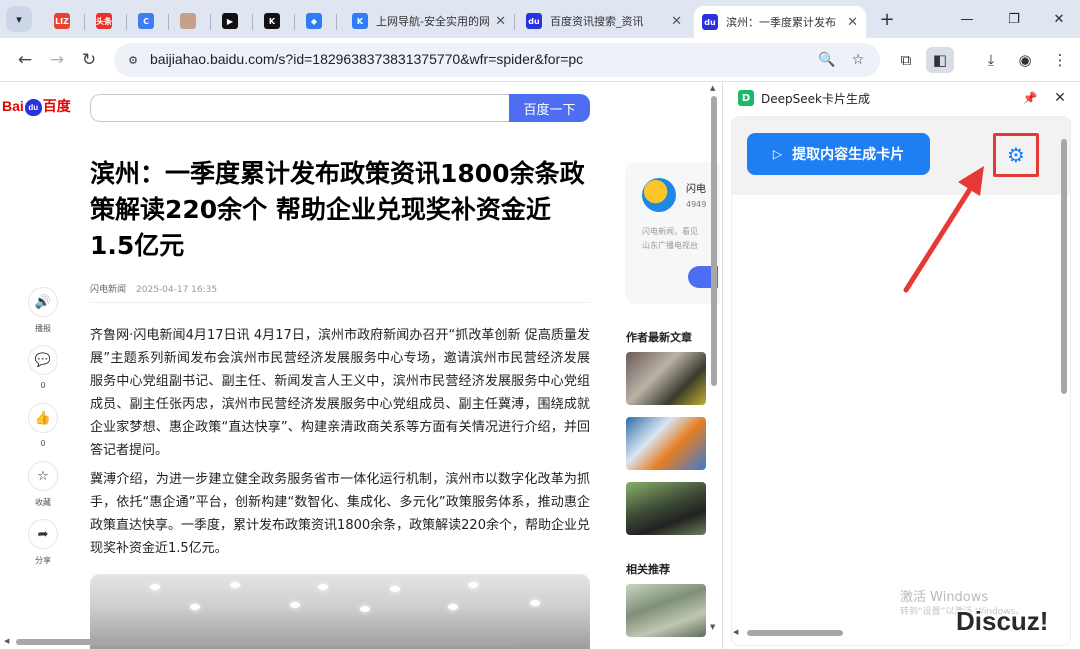 Image resolution: width=1080 pixels, height=649 pixels. Describe the element at coordinates (858, 60) in the screenshot. I see `bookmark-star-icon: ☆` at that location.